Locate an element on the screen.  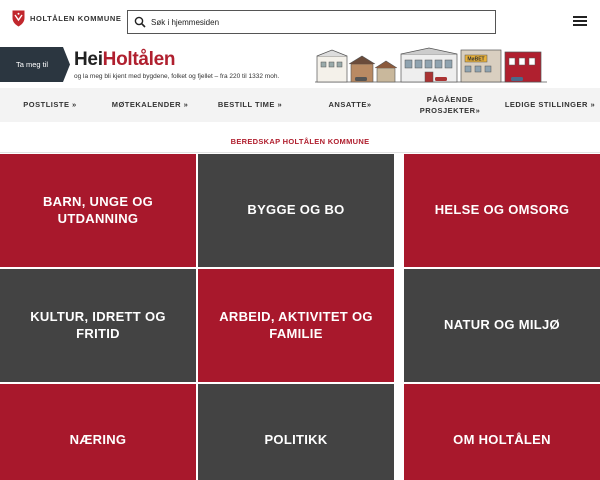
site-logo: HOLTÅLEN KOMMUNE is located at coordinates (67, 18).